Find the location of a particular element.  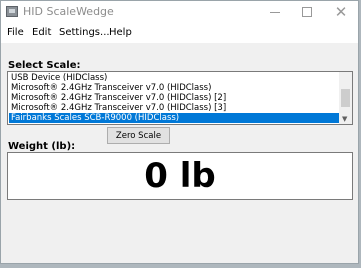

close-button: ✕ is located at coordinates (341, 12).